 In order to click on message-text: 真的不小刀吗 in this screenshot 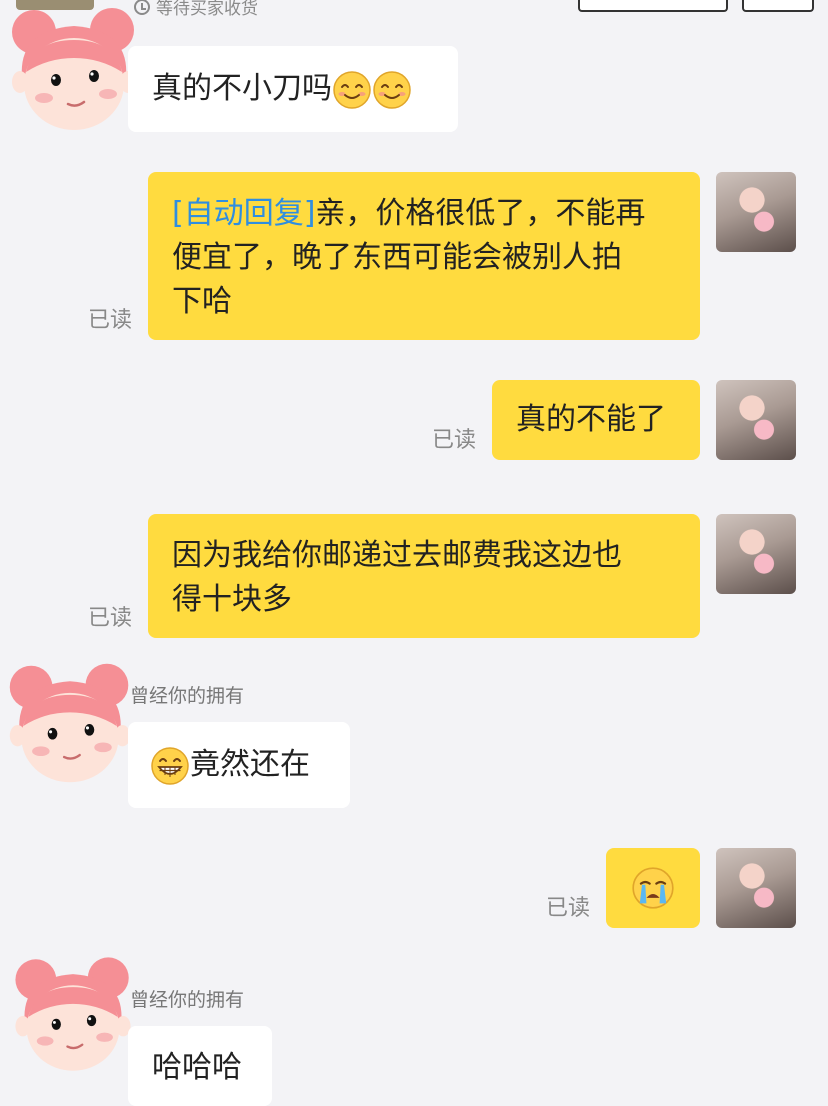, I will do `click(242, 88)`.